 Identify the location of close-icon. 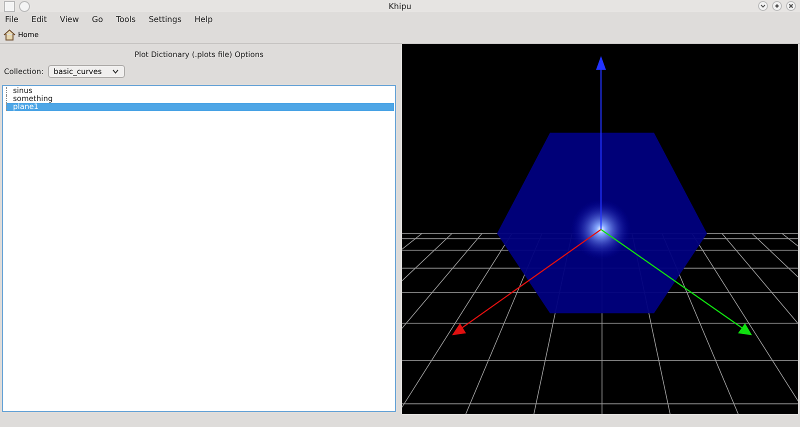
(791, 6).